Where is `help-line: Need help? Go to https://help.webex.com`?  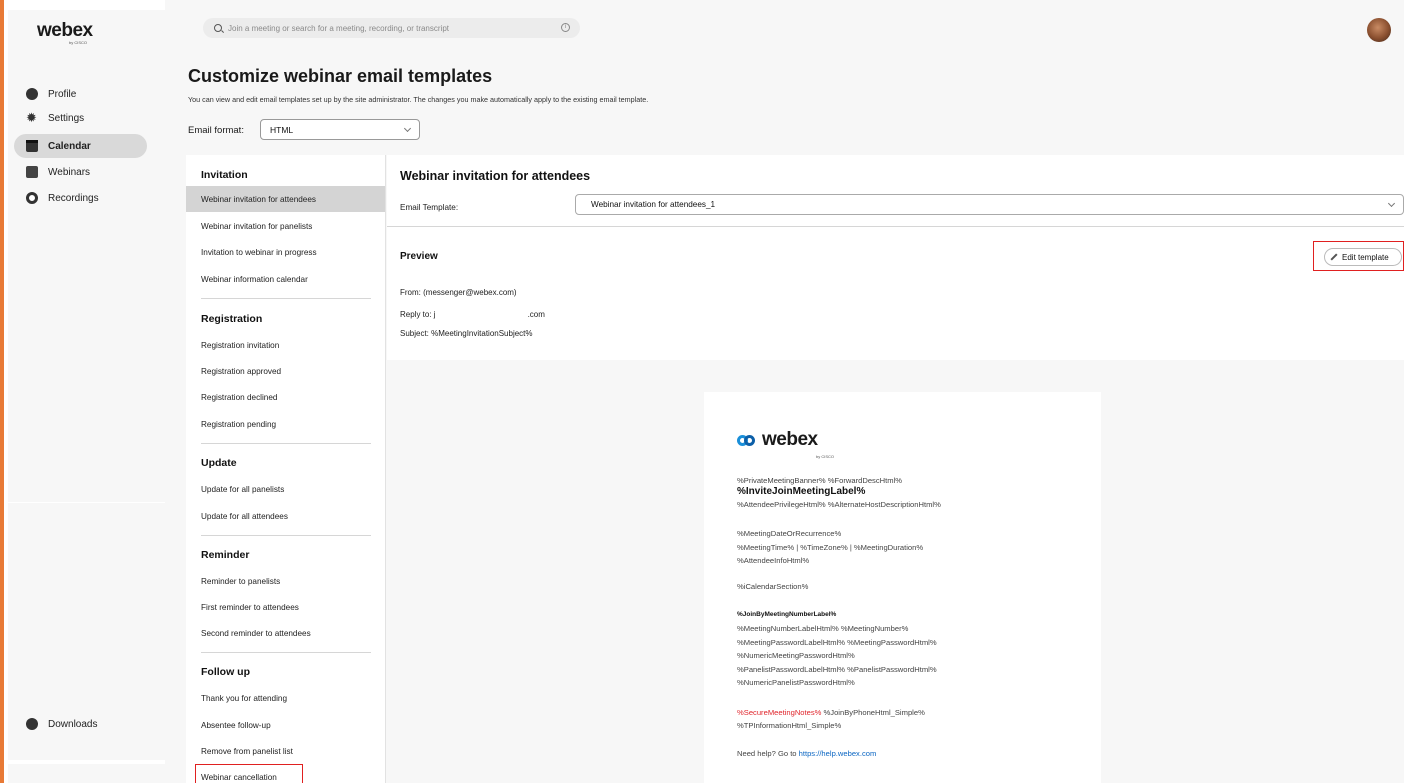
help-line: Need help? Go to https://help.webex.com is located at coordinates (806, 753).